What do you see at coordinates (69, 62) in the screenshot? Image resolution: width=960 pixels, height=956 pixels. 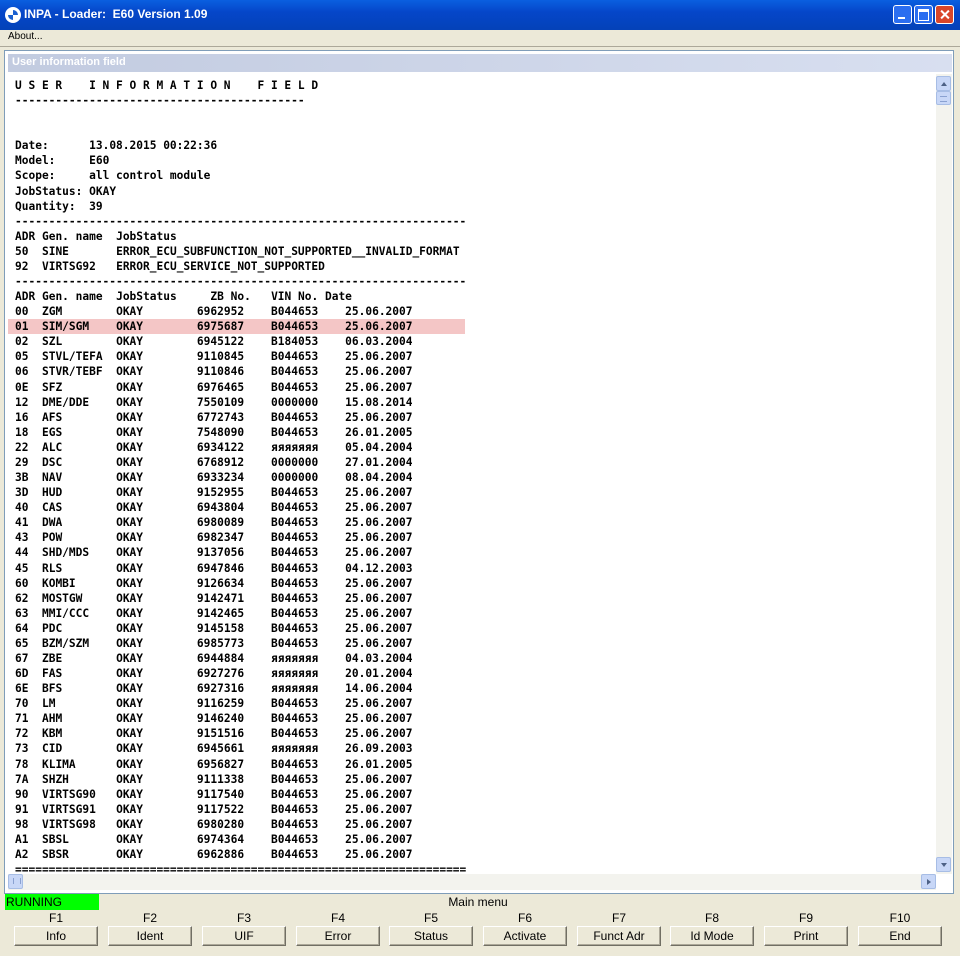 I see `panel-title: User information field` at bounding box center [69, 62].